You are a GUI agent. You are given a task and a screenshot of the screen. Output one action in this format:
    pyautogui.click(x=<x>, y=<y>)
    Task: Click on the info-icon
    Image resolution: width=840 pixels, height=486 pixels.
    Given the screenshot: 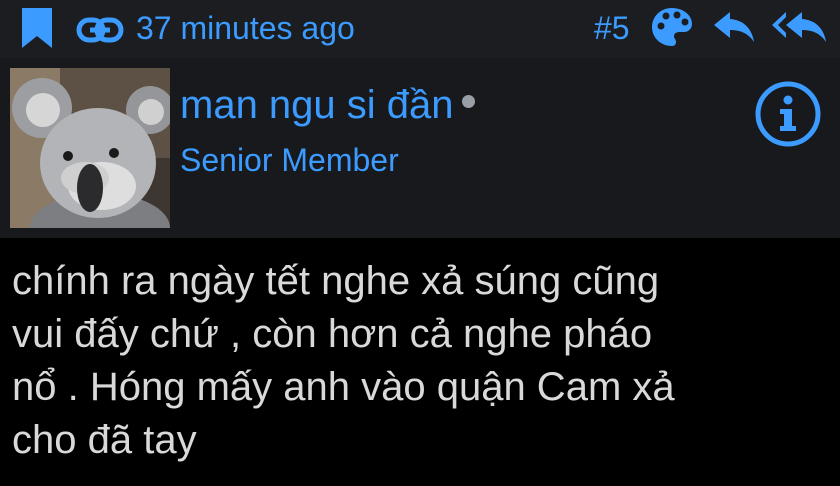 What is the action you would take?
    pyautogui.click(x=788, y=114)
    